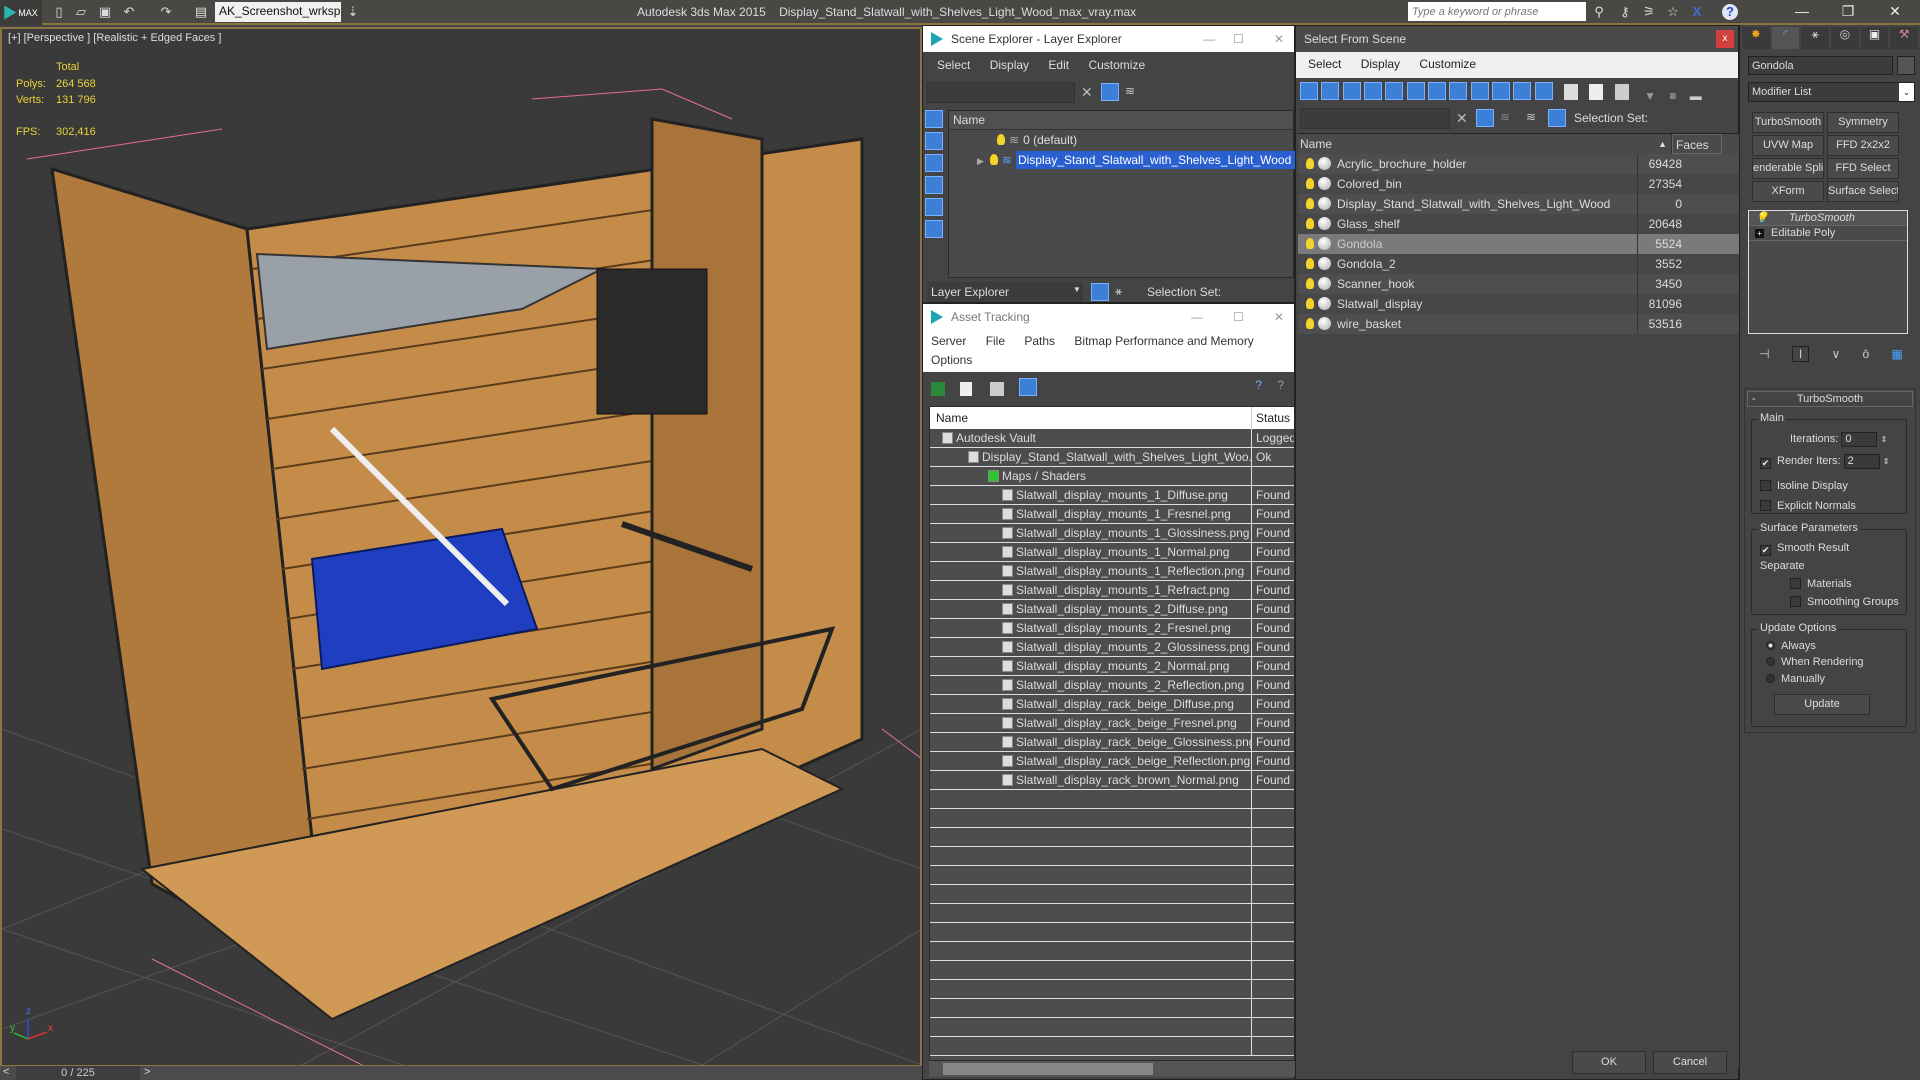 This screenshot has height=1080, width=1920. I want to click on ok-button: OK, so click(1609, 1062).